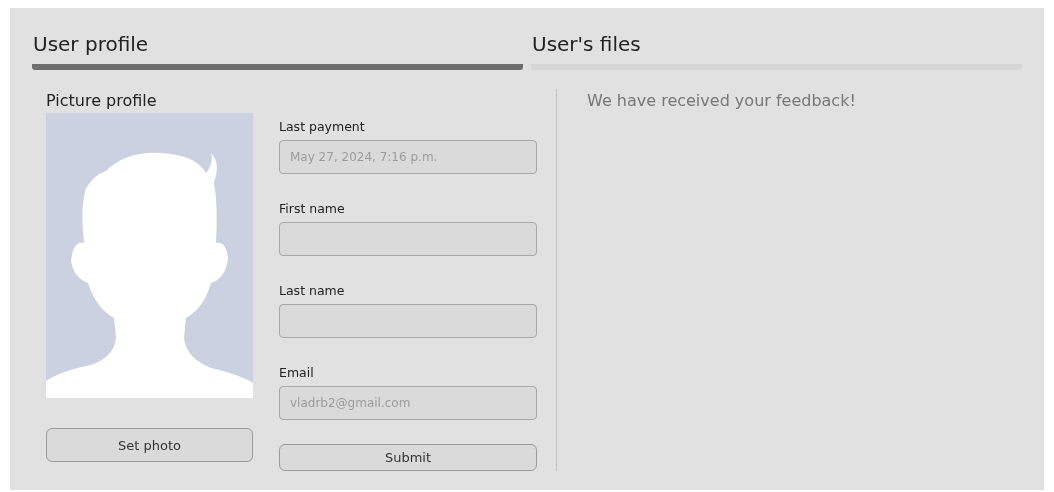 The width and height of the screenshot is (1054, 492). What do you see at coordinates (149, 445) in the screenshot?
I see `set-photo-button: Set photo` at bounding box center [149, 445].